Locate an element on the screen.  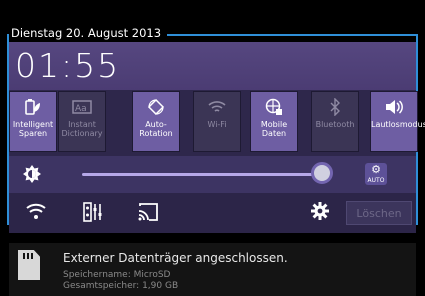
tile-label: Lautlosmodus is located at coordinates (398, 124).